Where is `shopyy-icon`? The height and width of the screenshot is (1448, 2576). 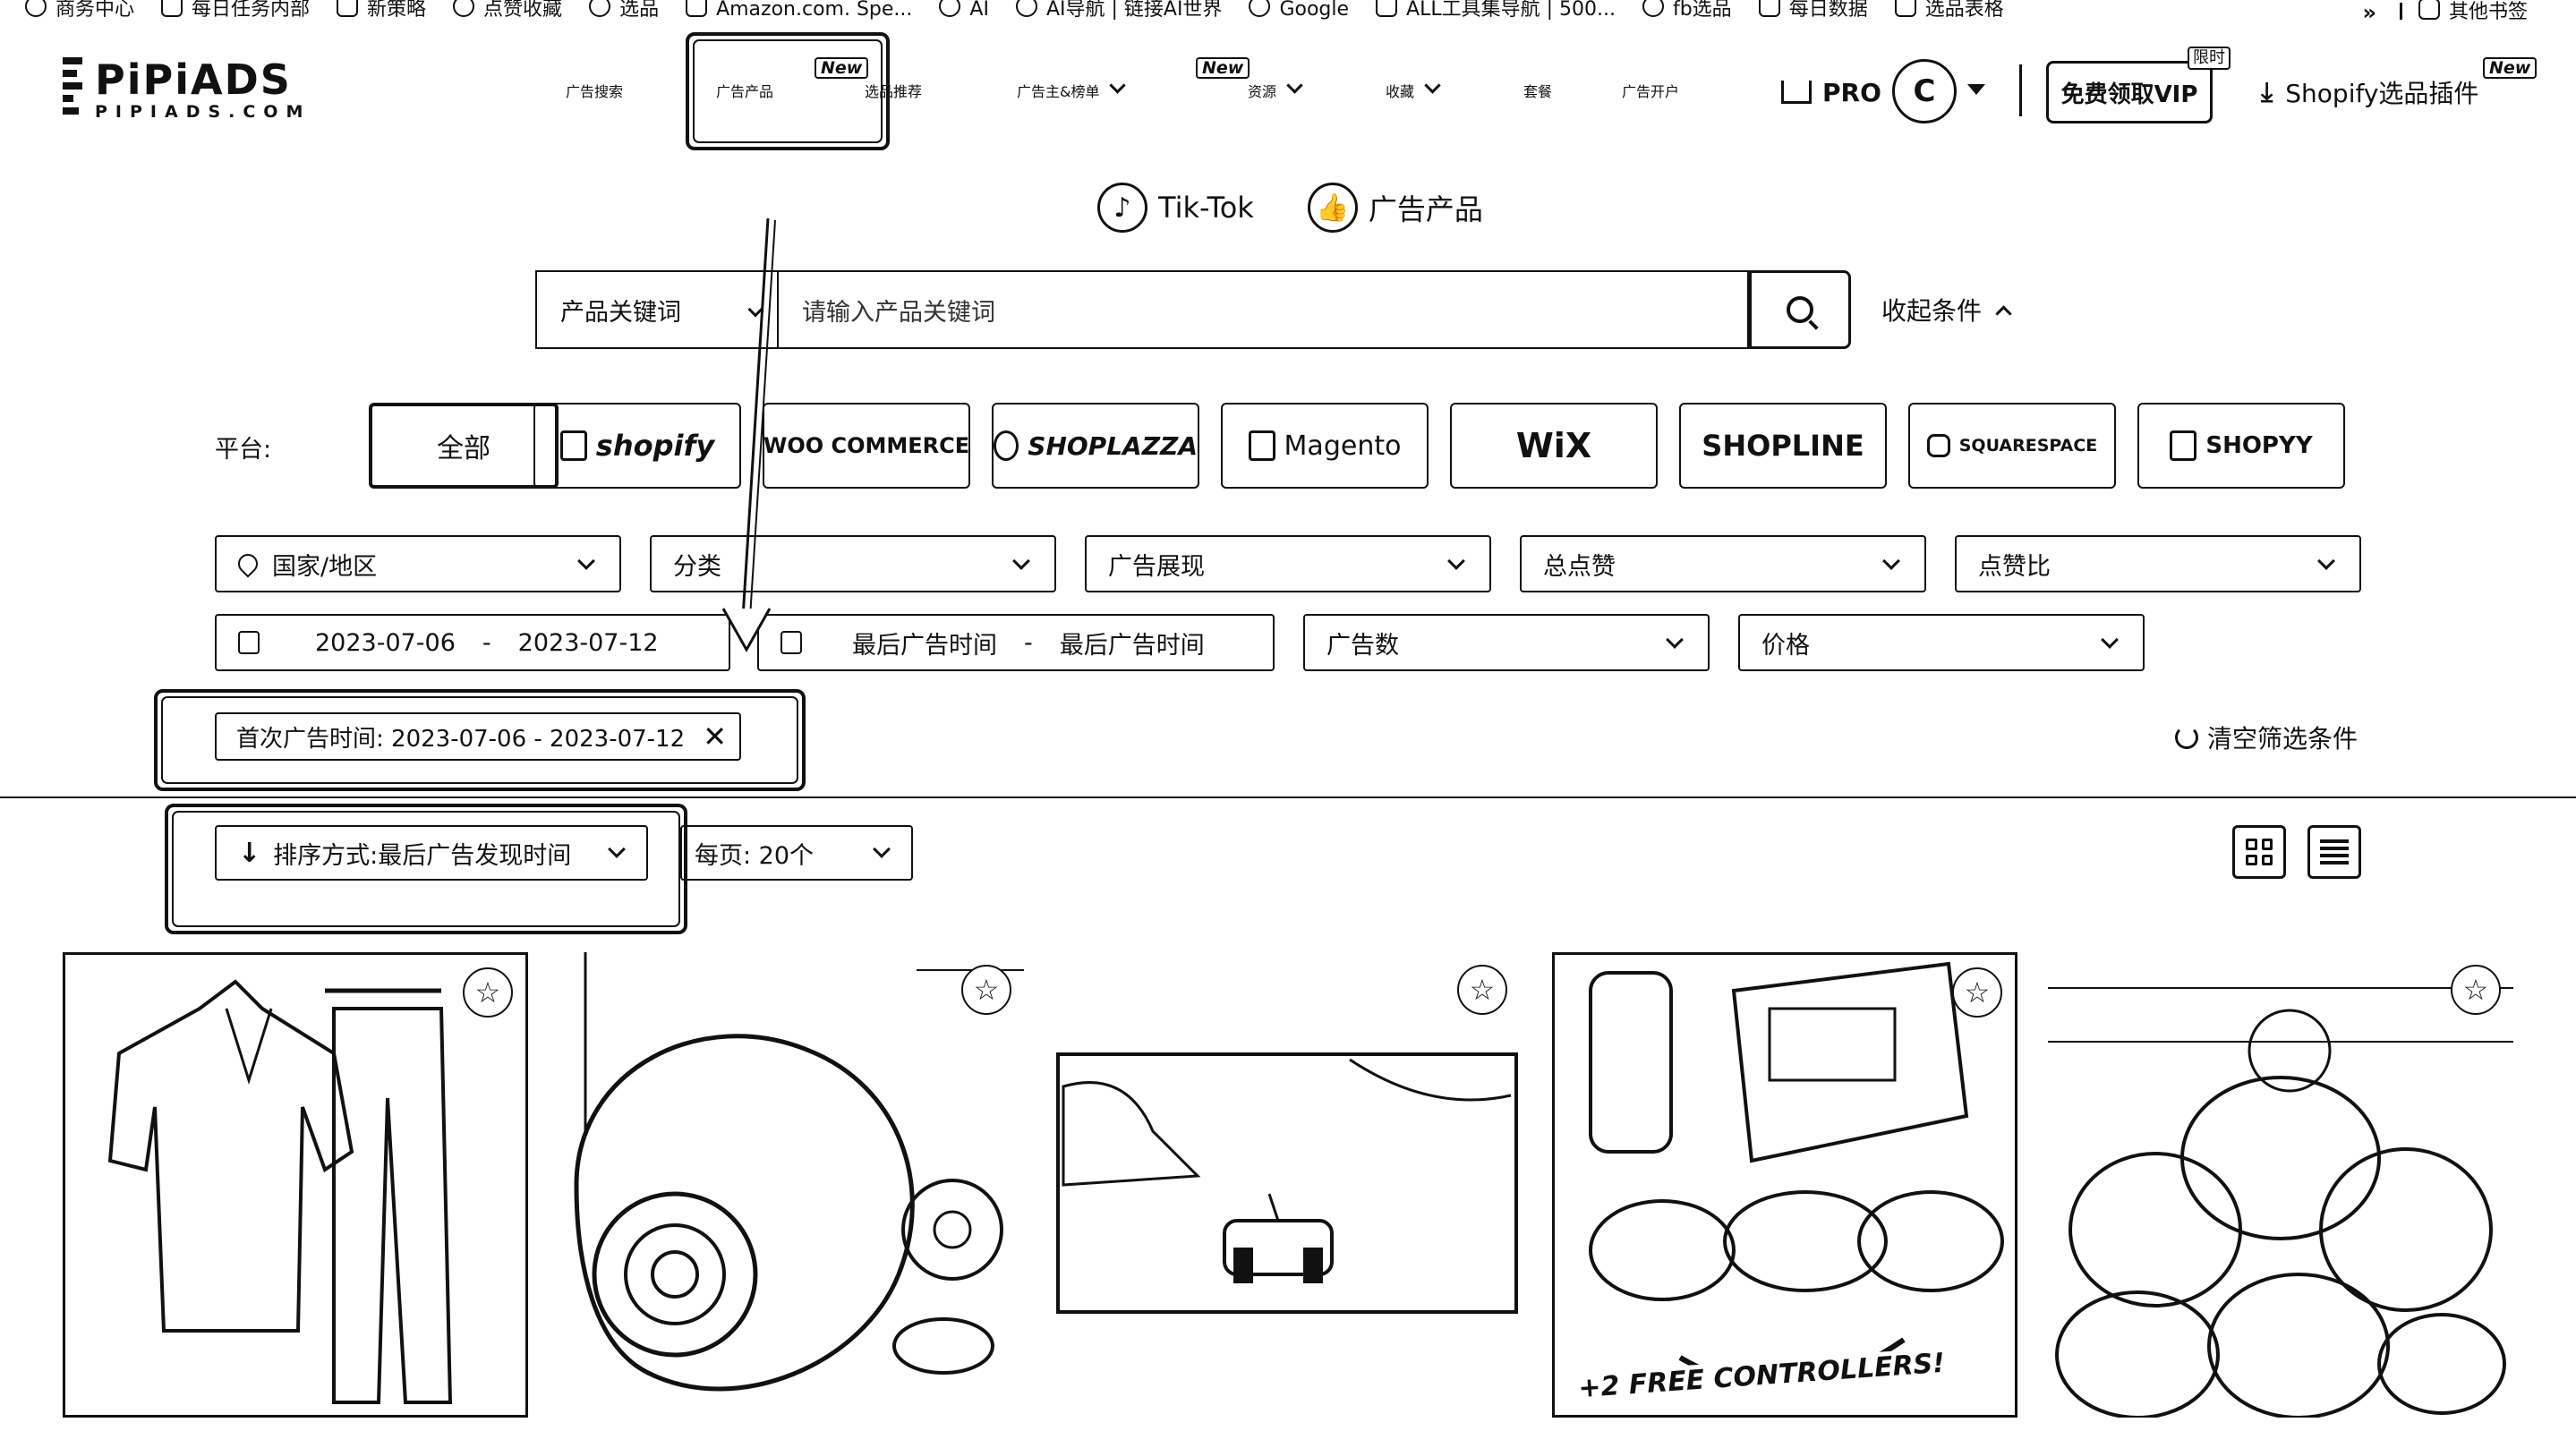
shopyy-icon is located at coordinates (2183, 445).